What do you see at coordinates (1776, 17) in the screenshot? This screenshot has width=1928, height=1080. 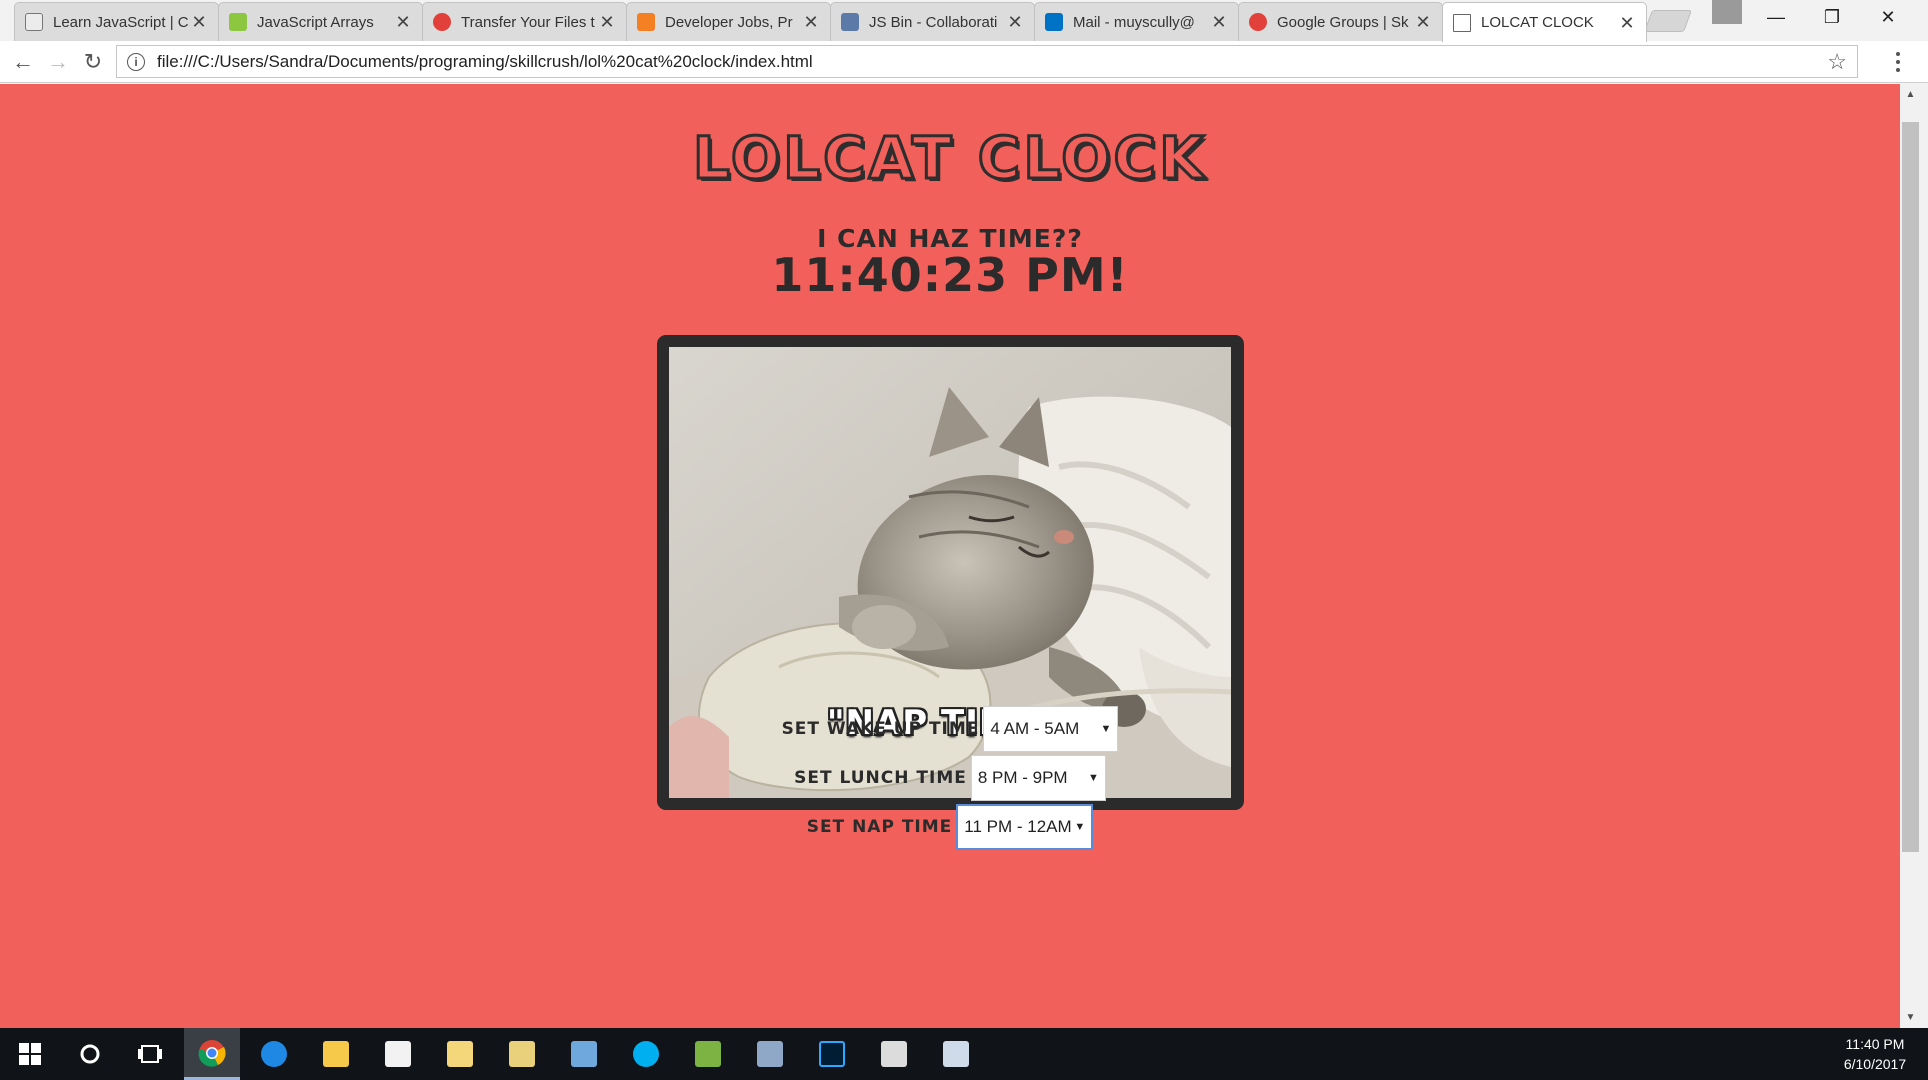 I see `minimize-button: —` at bounding box center [1776, 17].